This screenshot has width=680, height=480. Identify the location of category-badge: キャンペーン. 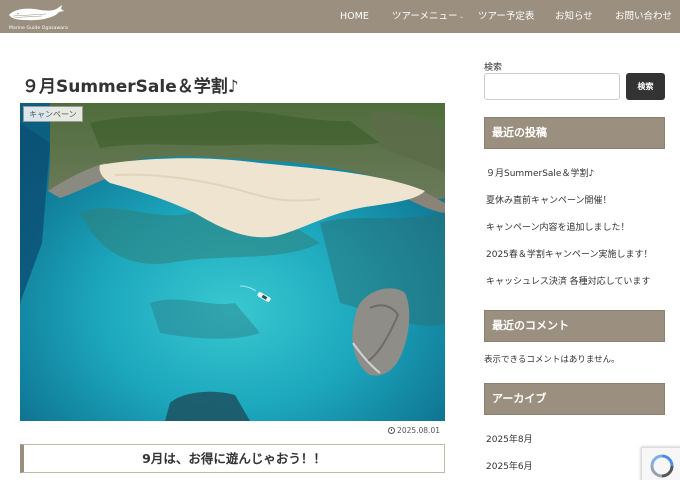
(53, 114).